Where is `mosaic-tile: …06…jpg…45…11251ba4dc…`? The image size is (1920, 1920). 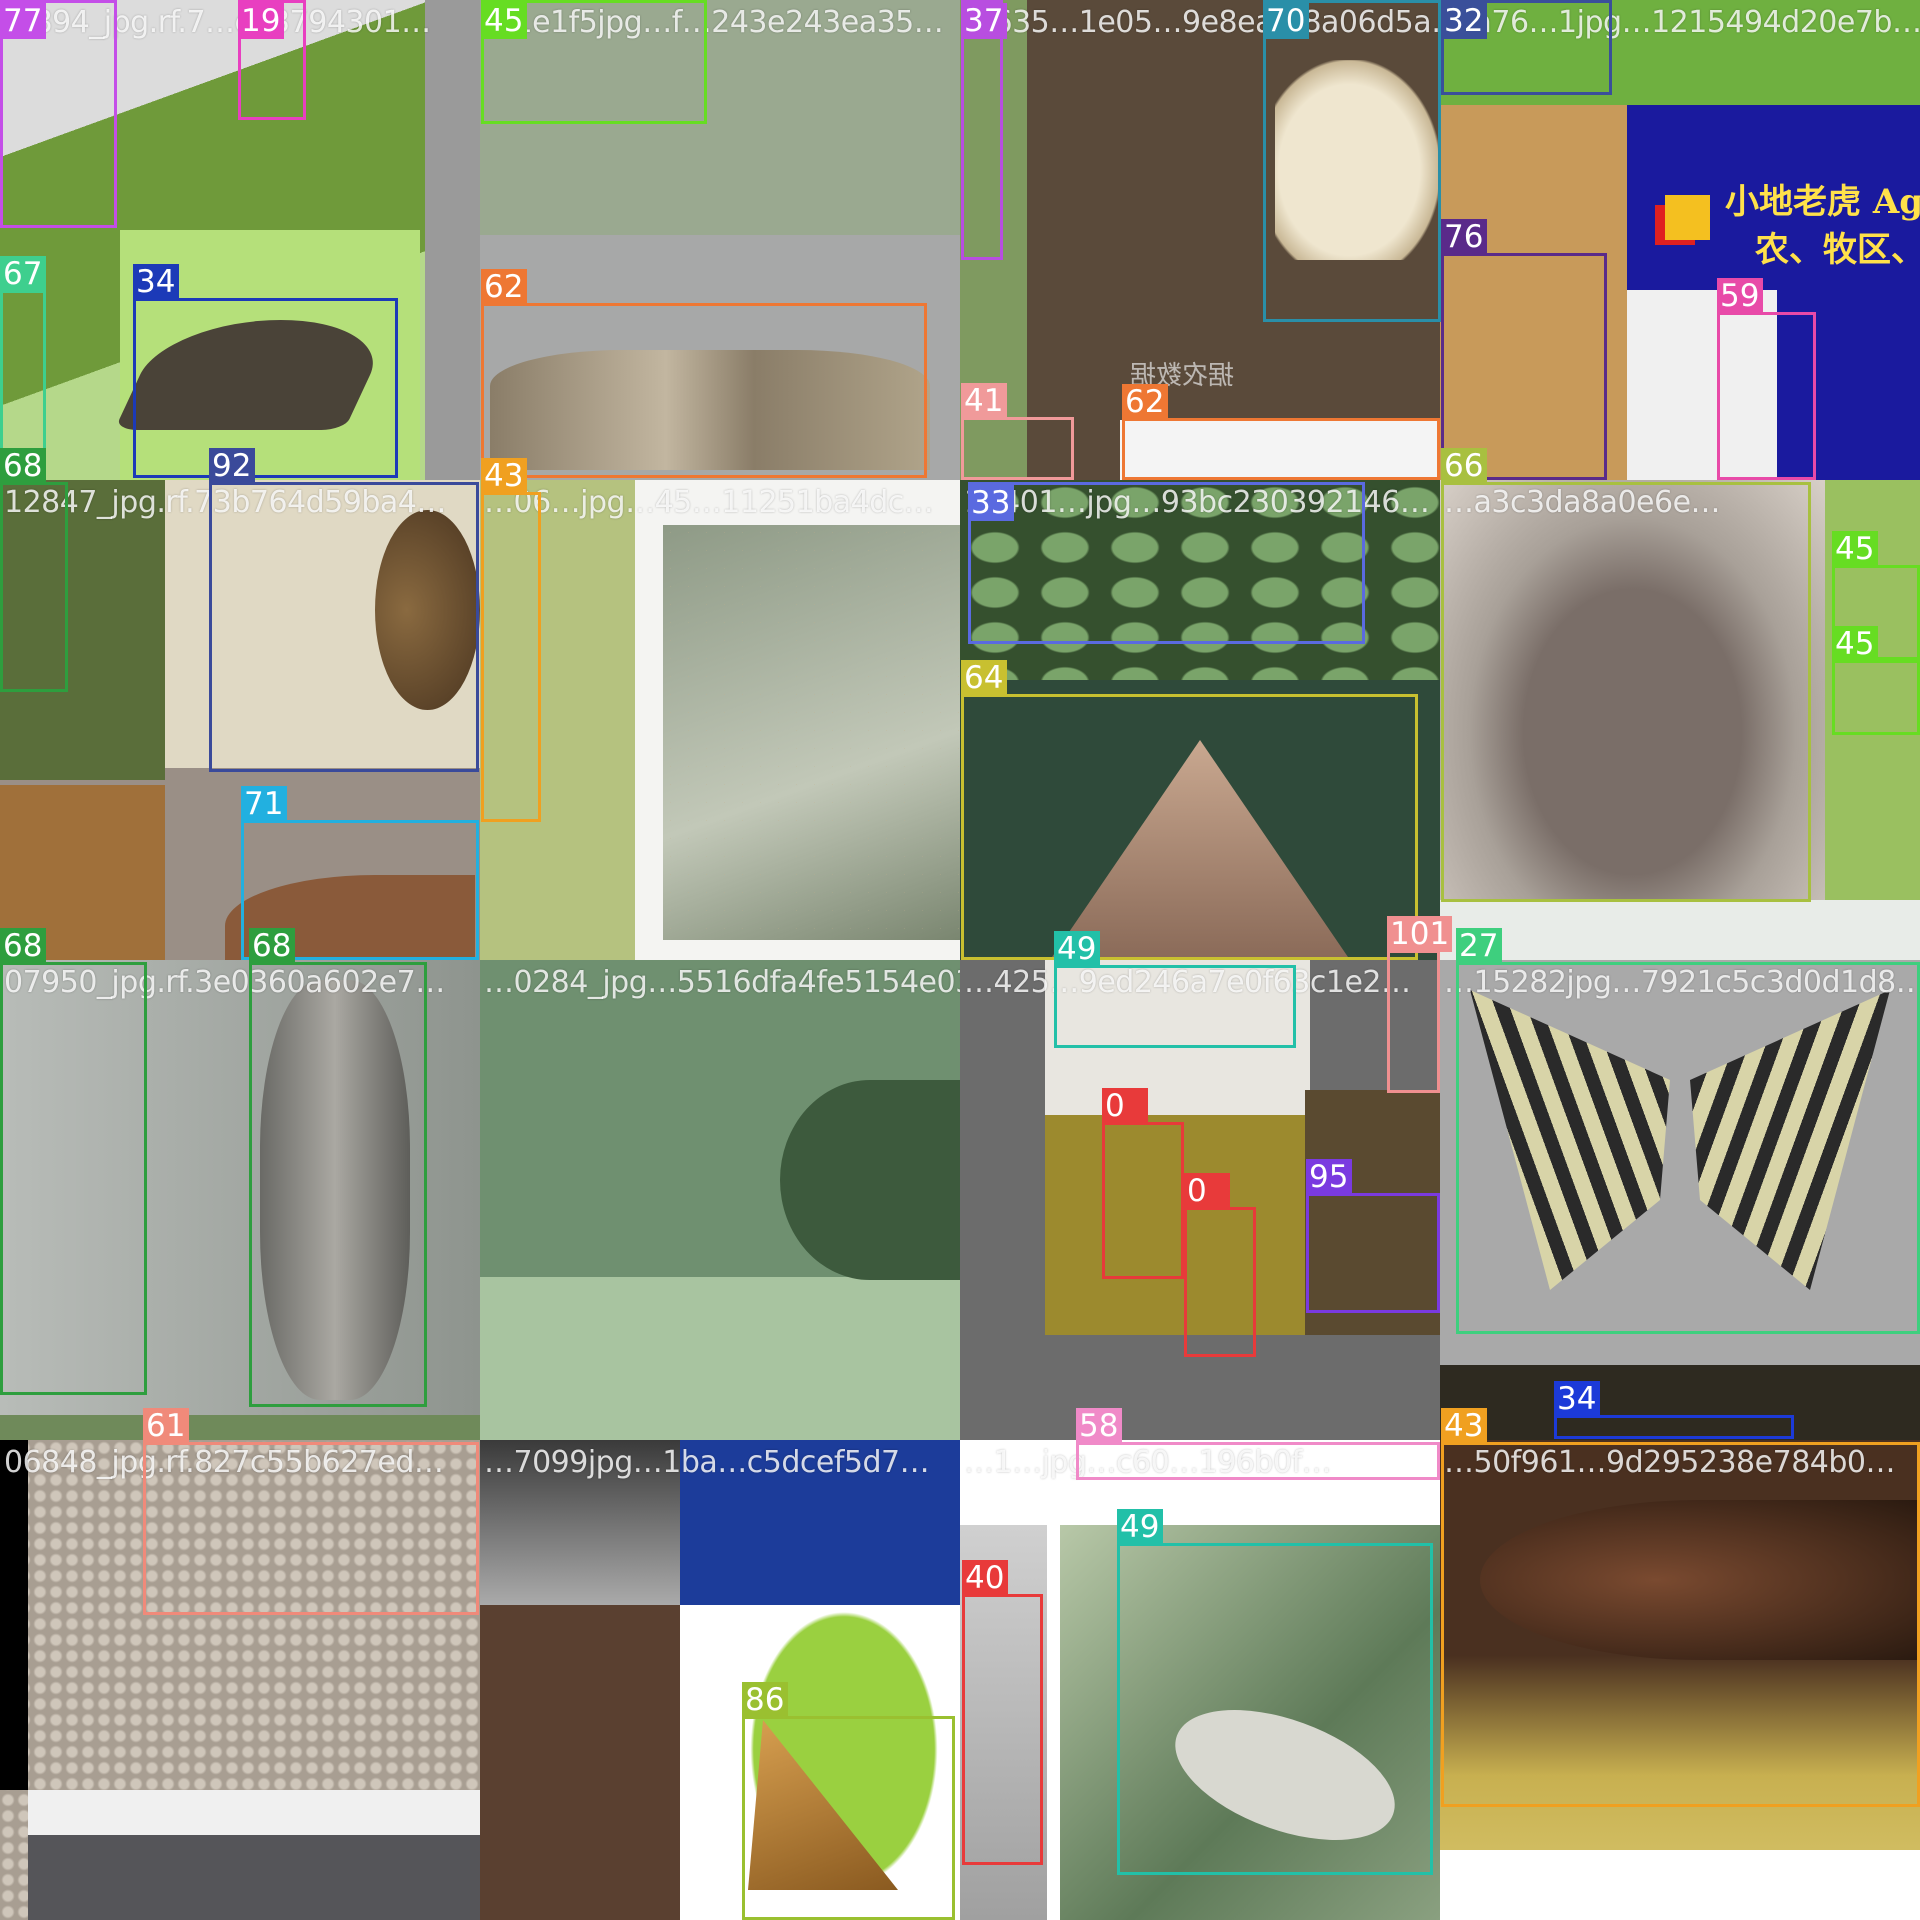
mosaic-tile: …06…jpg…45…11251ba4dc… is located at coordinates (720, 720).